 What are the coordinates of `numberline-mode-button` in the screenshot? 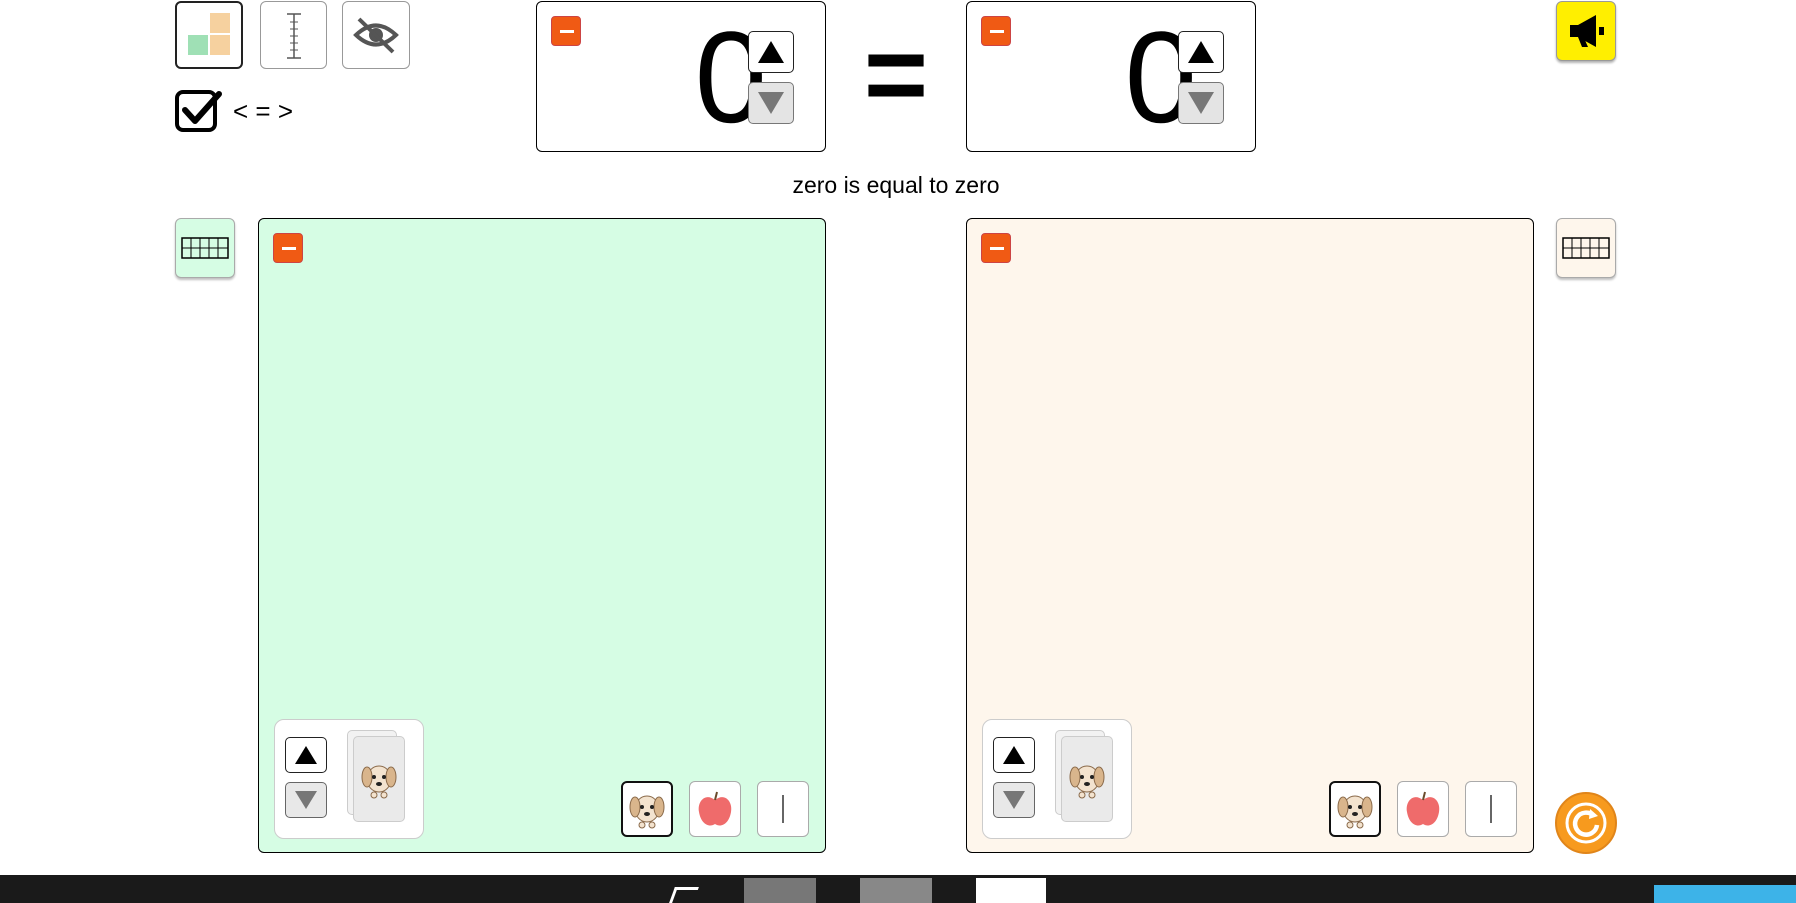 It's located at (293, 35).